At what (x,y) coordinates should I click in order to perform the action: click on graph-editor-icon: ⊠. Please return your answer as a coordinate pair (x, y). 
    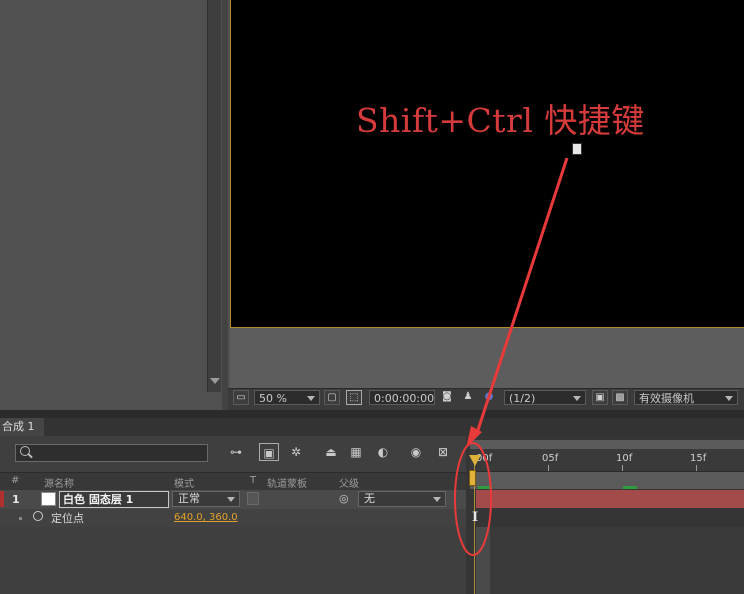
    Looking at the image, I should click on (443, 452).